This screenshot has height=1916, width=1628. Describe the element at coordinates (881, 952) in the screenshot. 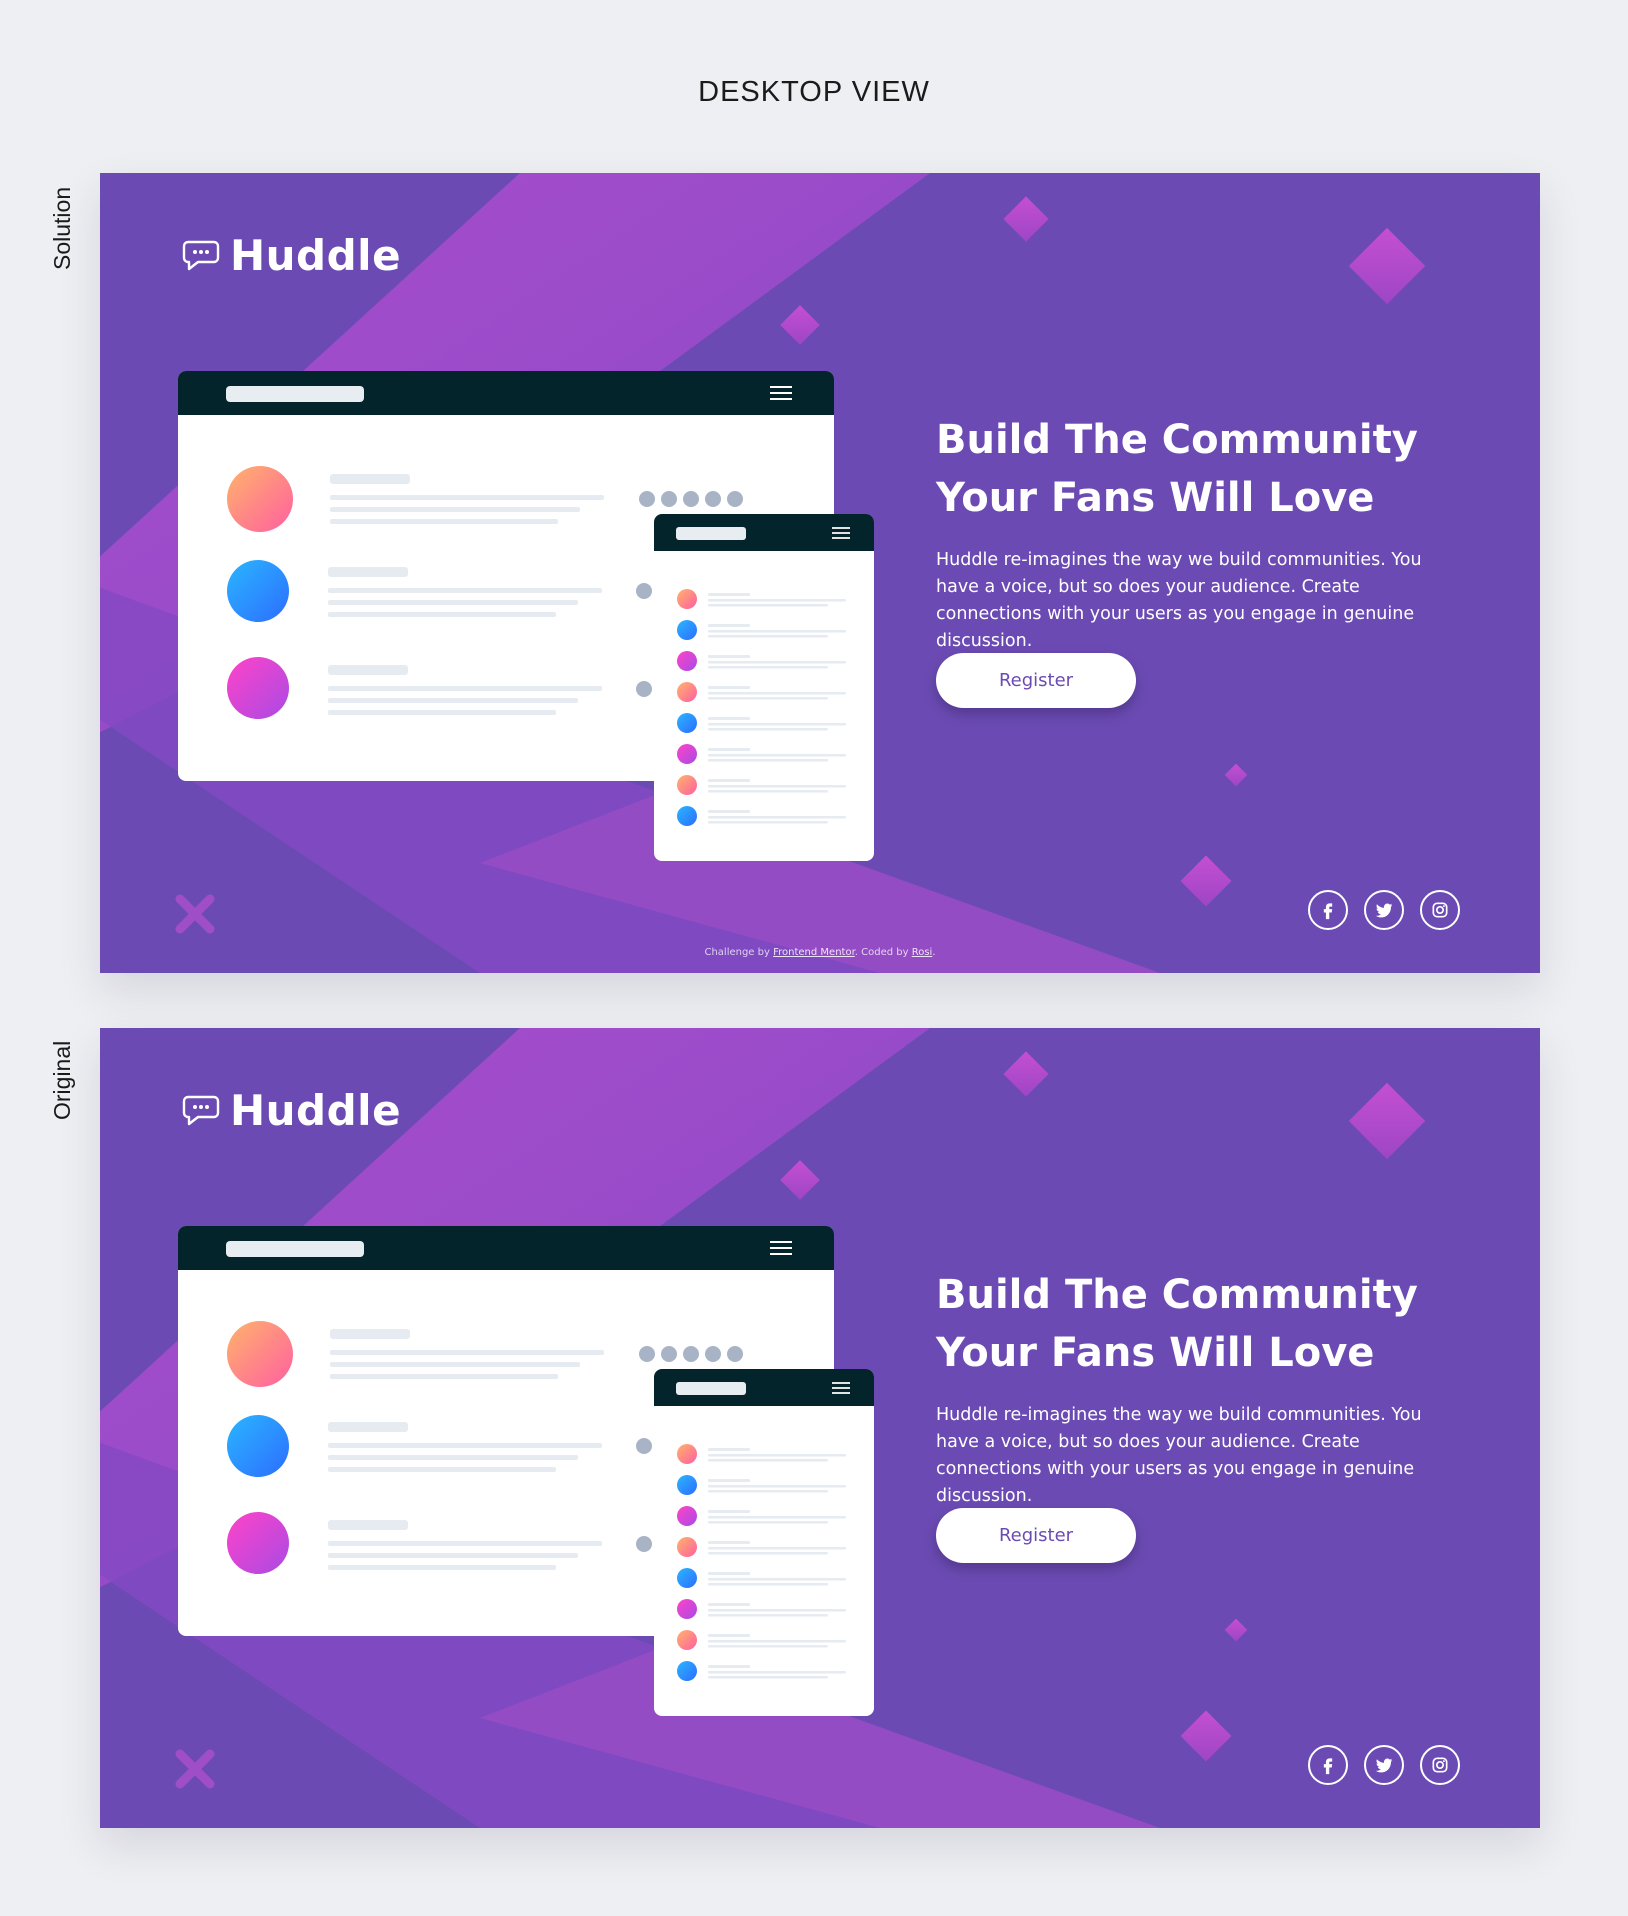

I see `attribution-middle: . Coded by` at that location.